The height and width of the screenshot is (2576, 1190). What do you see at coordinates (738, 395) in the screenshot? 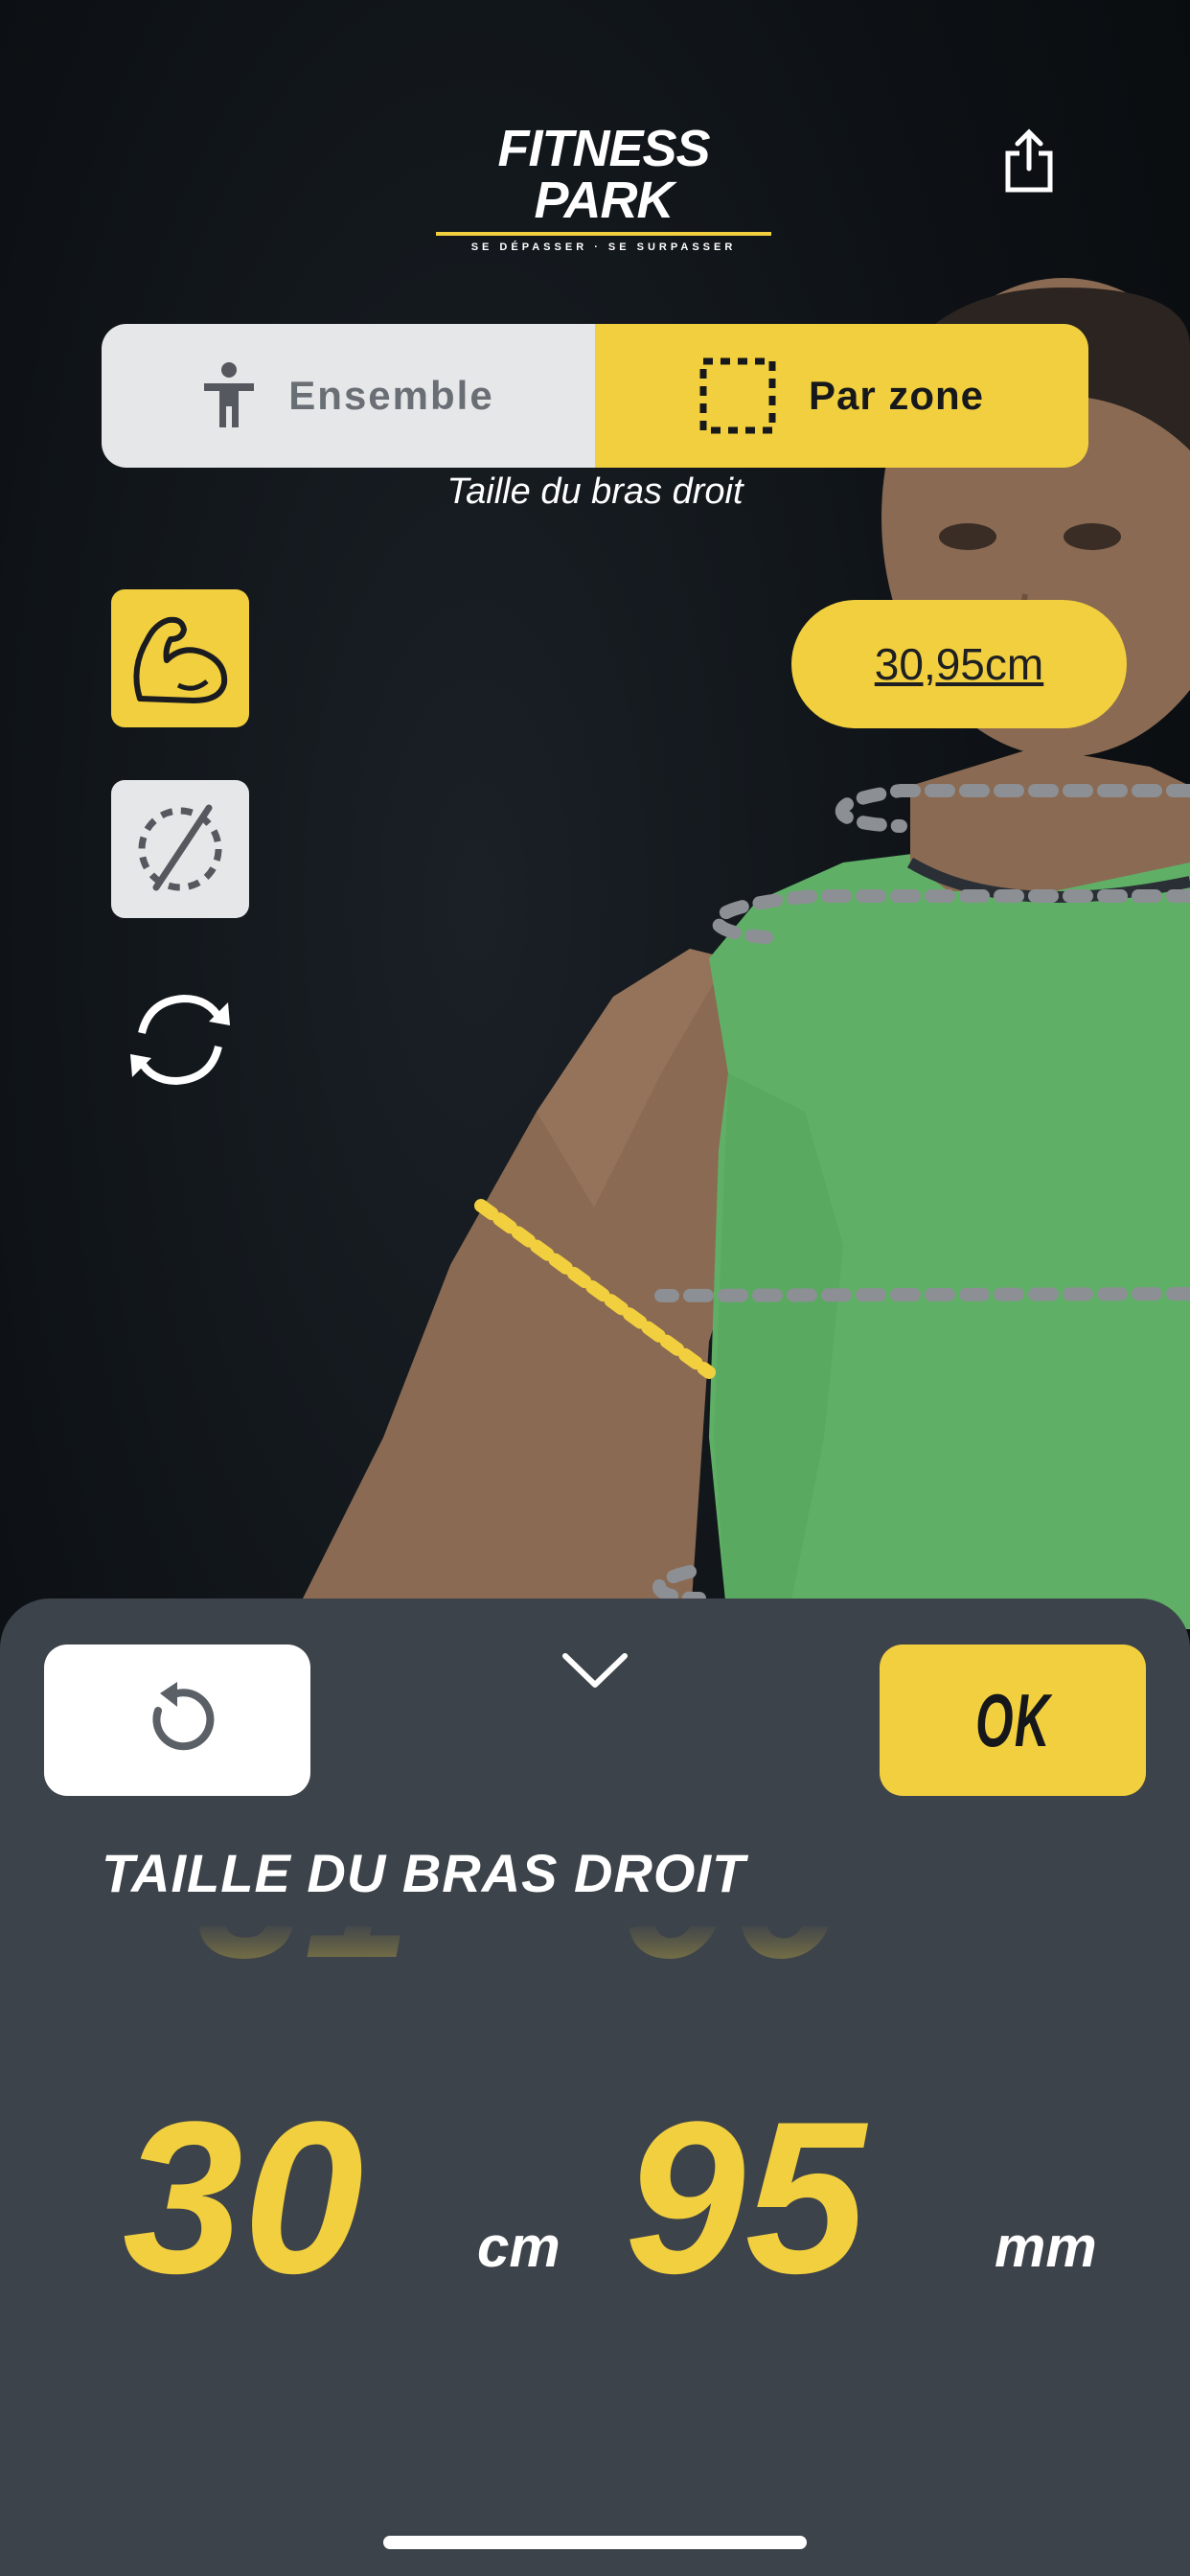
I see `dashed-square-icon` at bounding box center [738, 395].